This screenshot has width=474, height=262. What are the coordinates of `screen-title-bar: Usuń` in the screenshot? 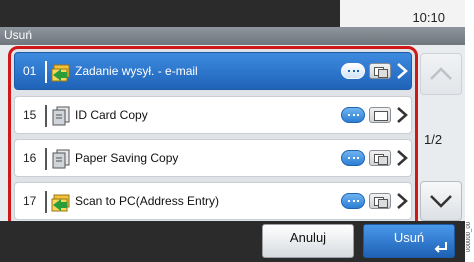 It's located at (232, 36).